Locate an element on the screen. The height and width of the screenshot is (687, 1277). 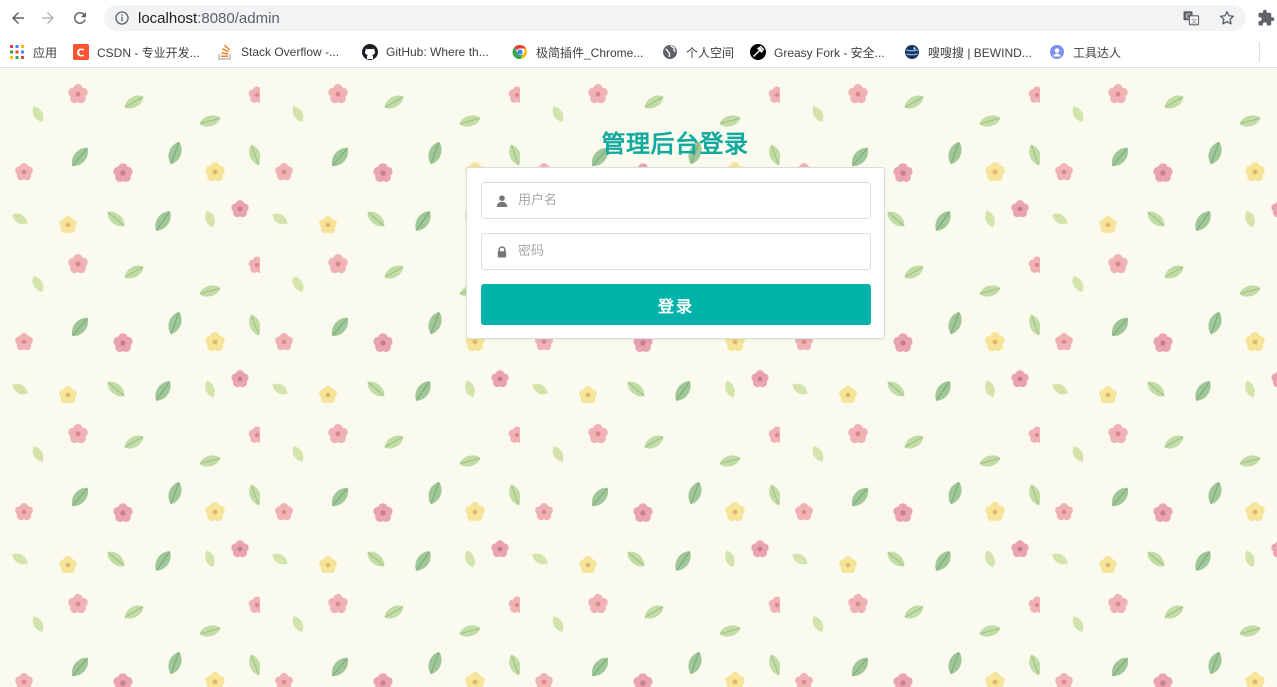
password-input is located at coordinates (688, 251).